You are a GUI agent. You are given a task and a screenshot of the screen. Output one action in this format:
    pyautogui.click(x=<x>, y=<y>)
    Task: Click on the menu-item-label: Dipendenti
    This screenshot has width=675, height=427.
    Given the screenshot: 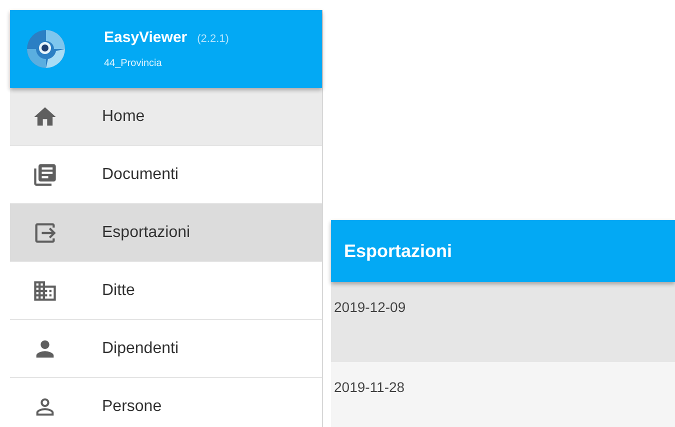 What is the action you would take?
    pyautogui.click(x=140, y=348)
    